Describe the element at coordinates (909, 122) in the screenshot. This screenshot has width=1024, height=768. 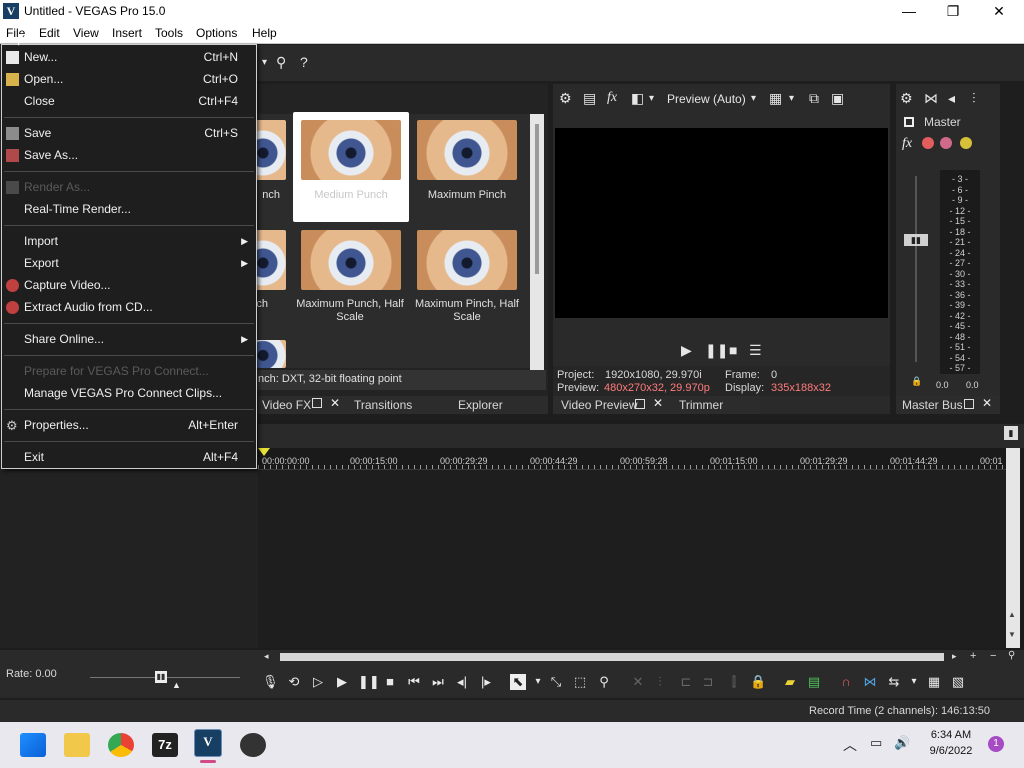
I see `master-checkbox` at that location.